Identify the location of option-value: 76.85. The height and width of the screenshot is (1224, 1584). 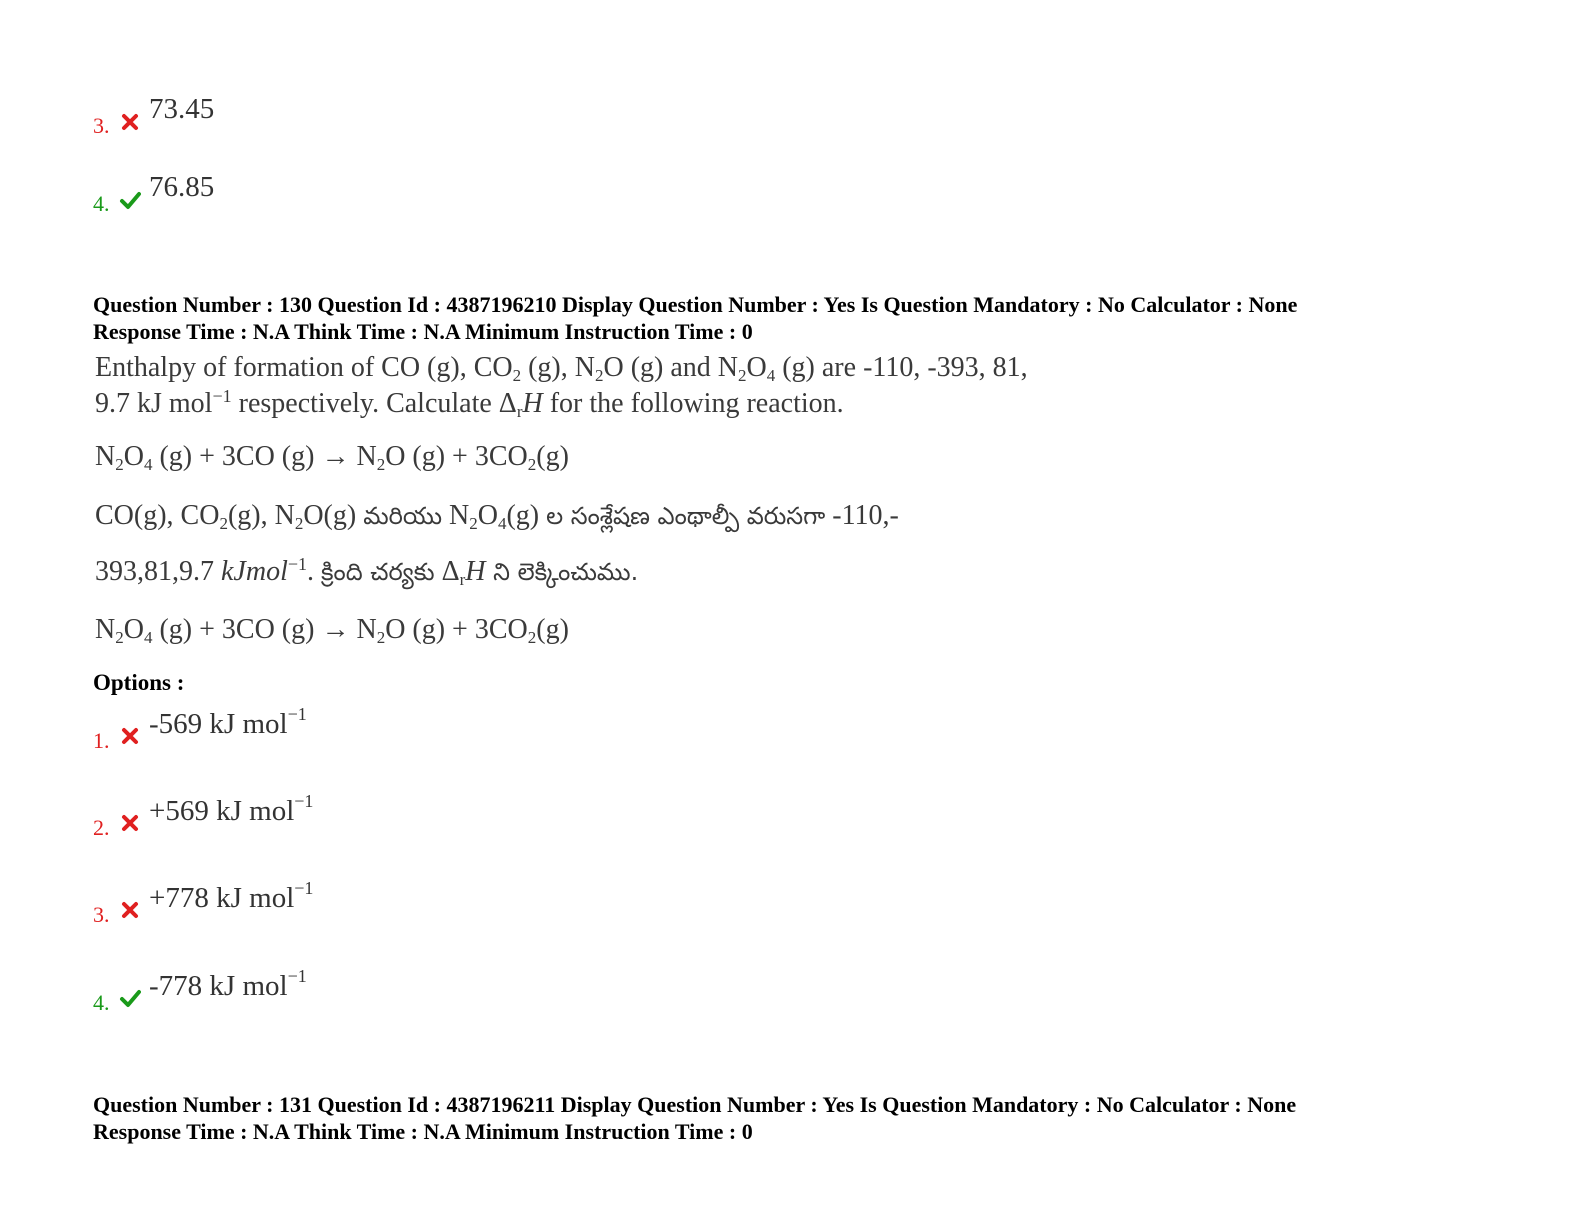
(182, 187).